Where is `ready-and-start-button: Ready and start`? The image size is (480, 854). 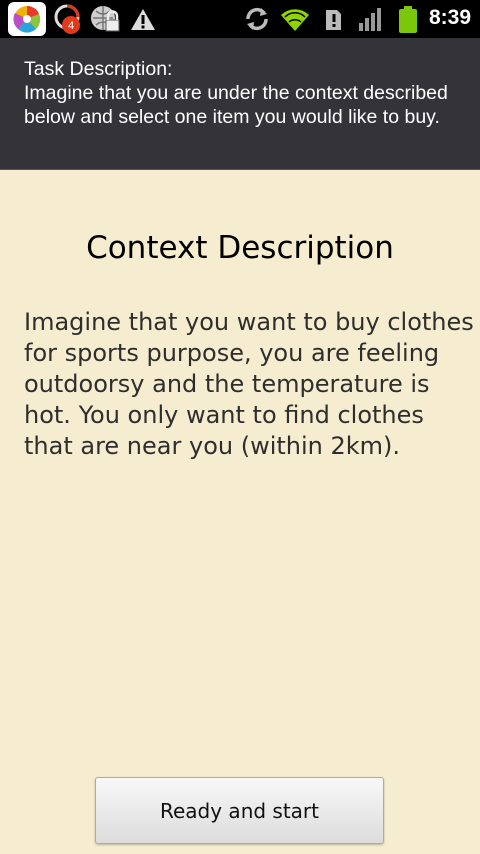
ready-and-start-button: Ready and start is located at coordinates (239, 810).